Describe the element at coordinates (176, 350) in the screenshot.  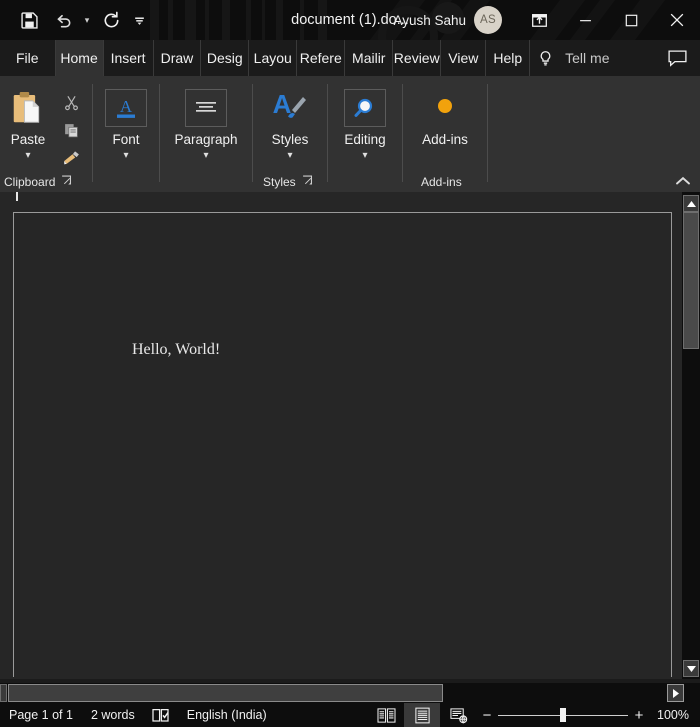
I see `document-body-text: Hello, World!` at that location.